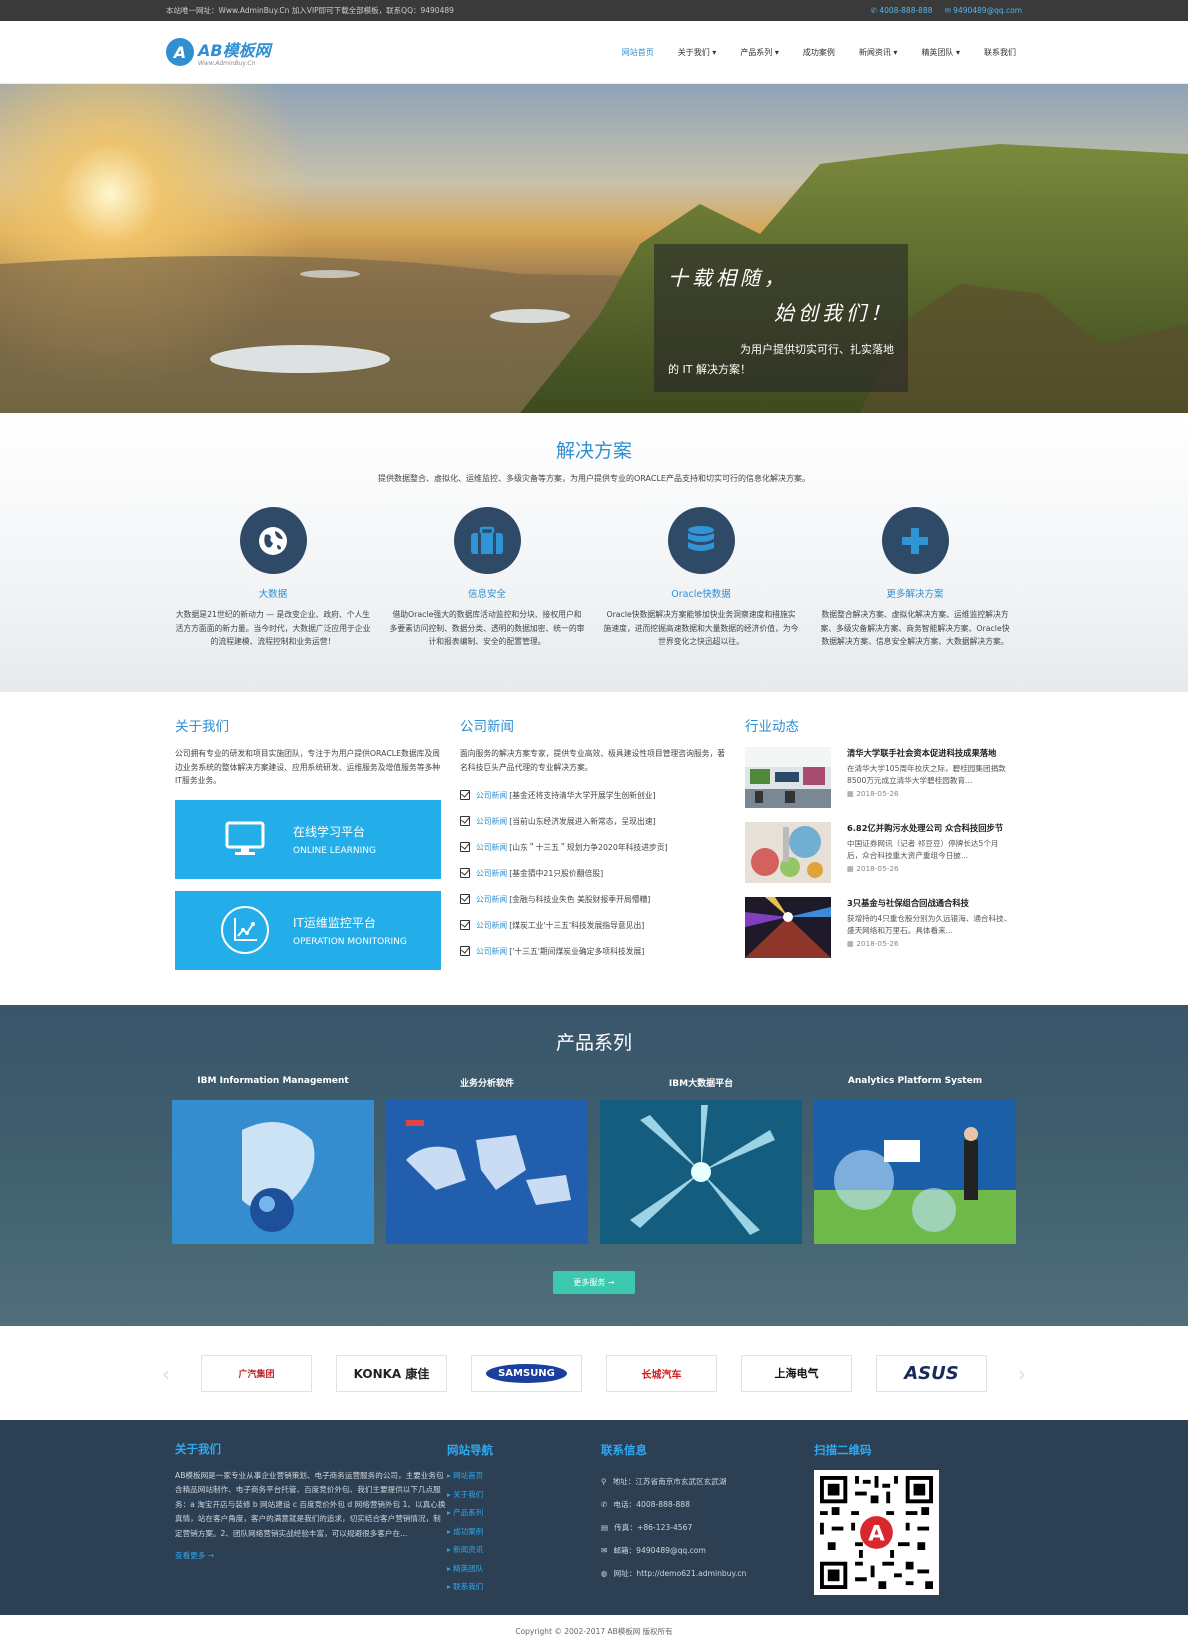  Describe the element at coordinates (524, 1498) in the screenshot. I see `footer-nav-item: ▸ 关于我们` at that location.